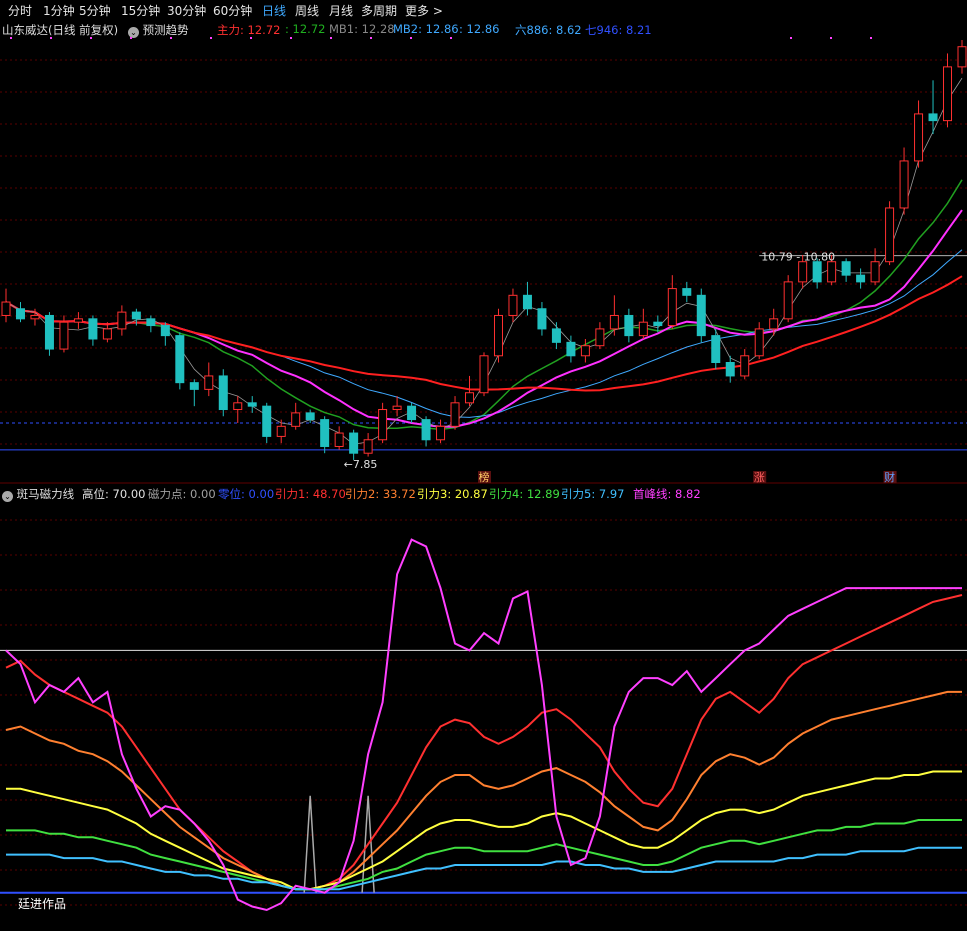  What do you see at coordinates (42, 904) in the screenshot?
I see `watermark: 廷进作品` at bounding box center [42, 904].